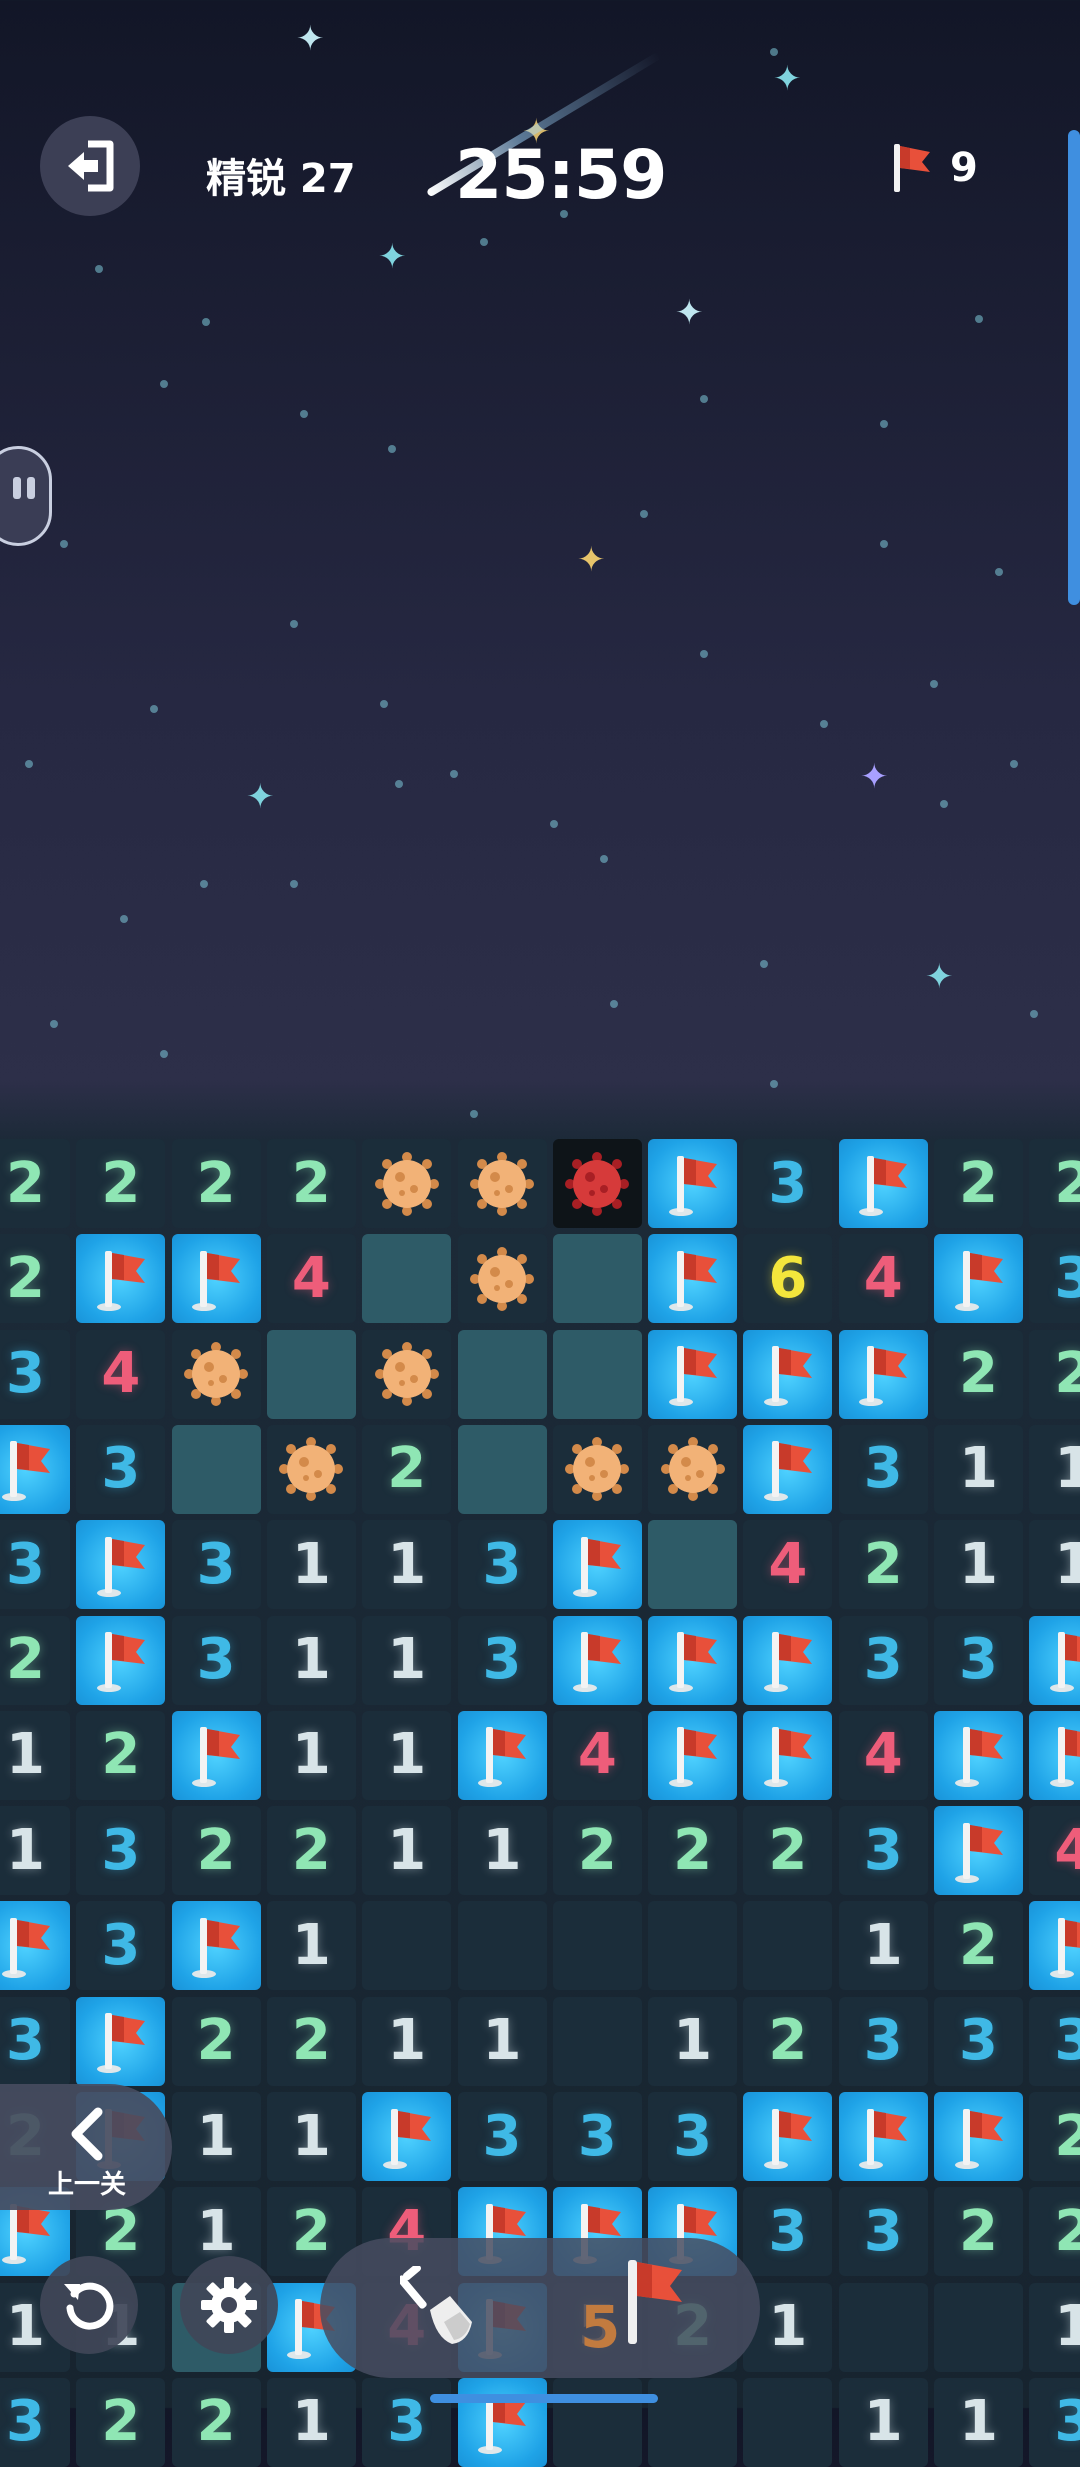 The height and width of the screenshot is (2467, 1080). Describe the element at coordinates (655, 2306) in the screenshot. I see `flag-tool-button` at that location.